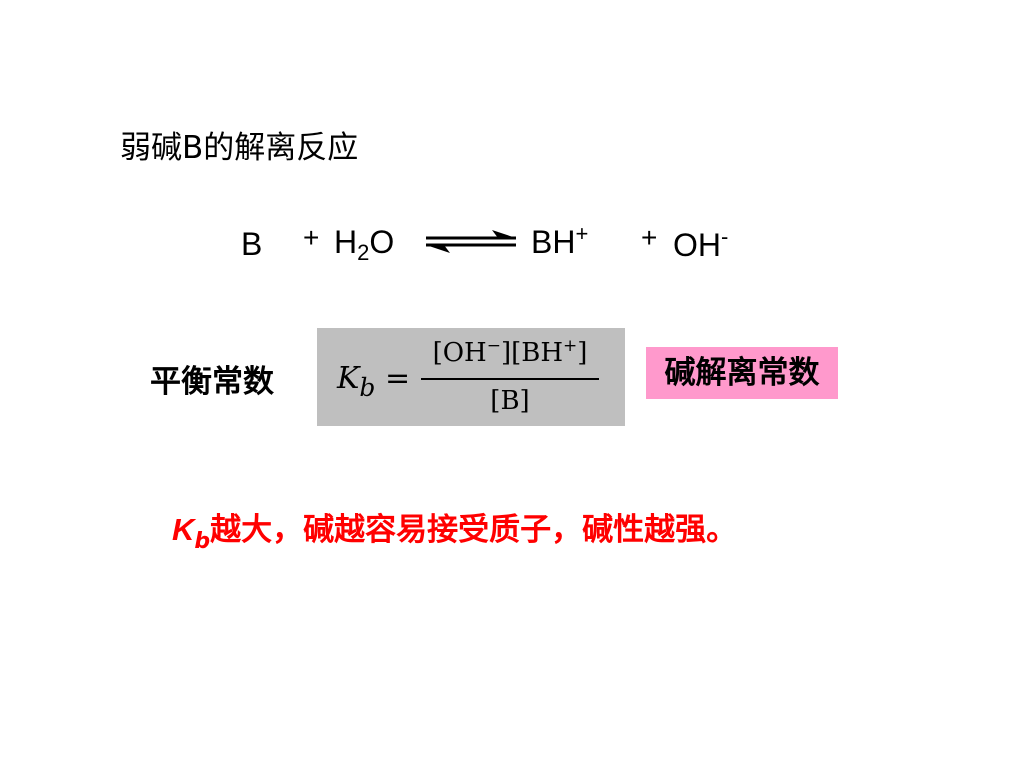  I want to click on reactant-b: B, so click(252, 244).